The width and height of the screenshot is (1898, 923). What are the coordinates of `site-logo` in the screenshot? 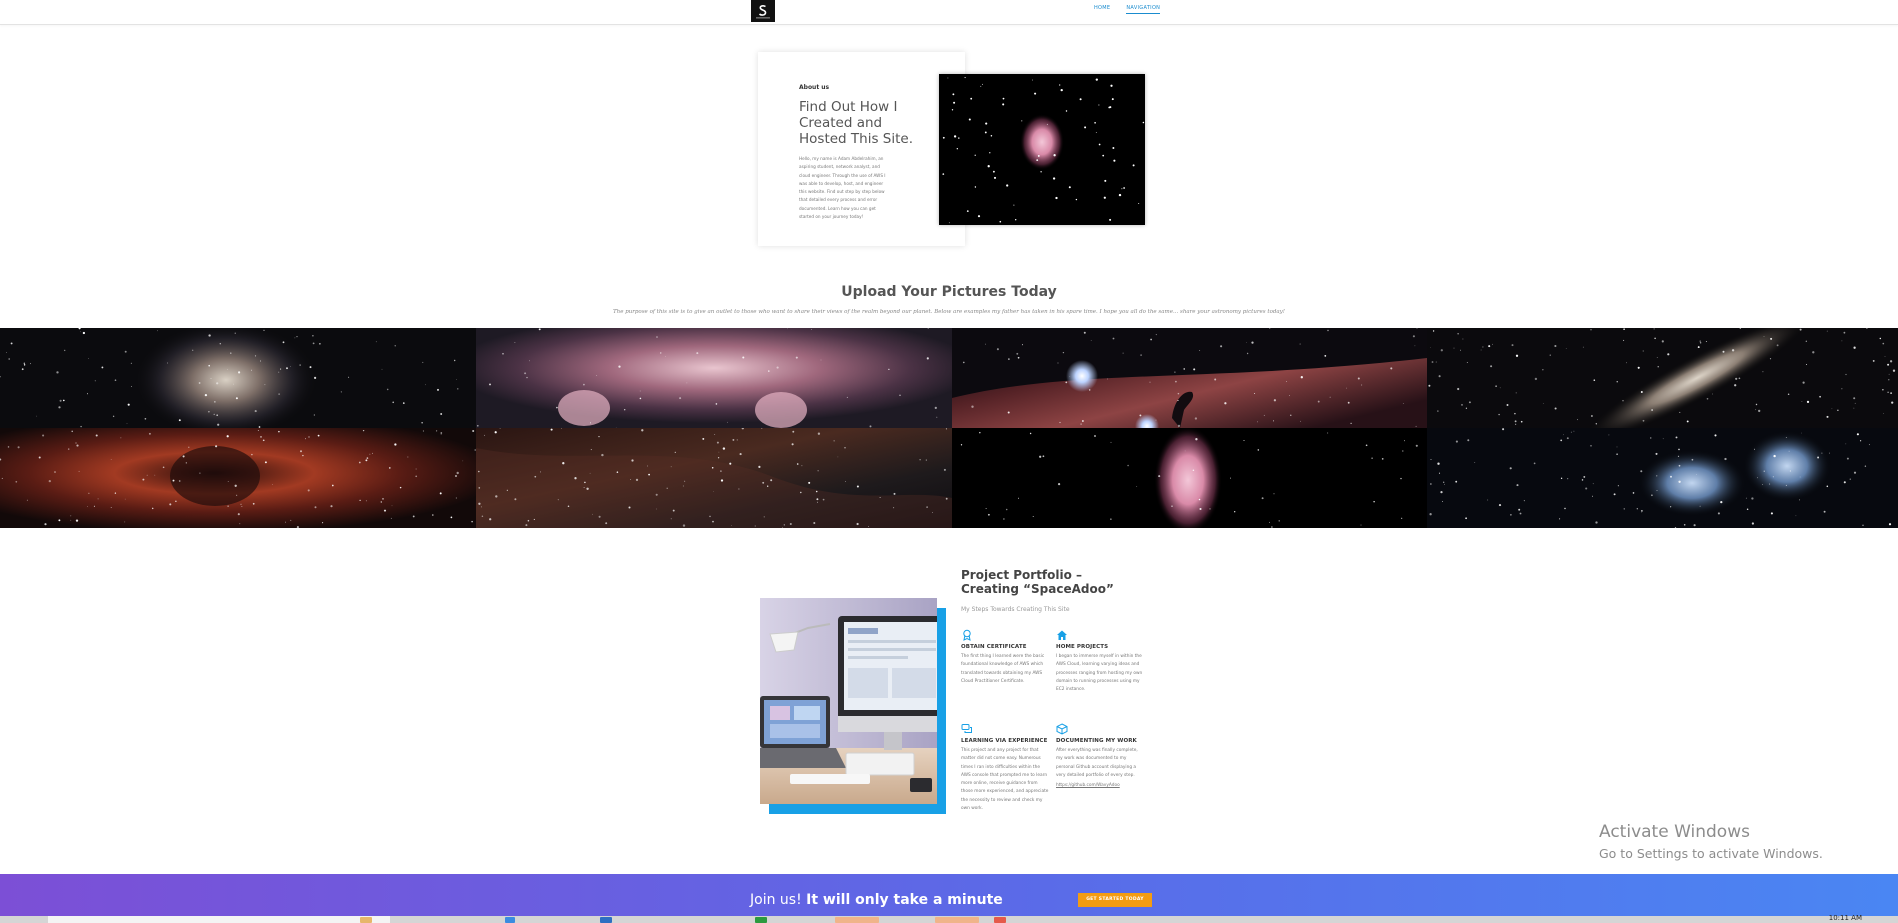 It's located at (763, 11).